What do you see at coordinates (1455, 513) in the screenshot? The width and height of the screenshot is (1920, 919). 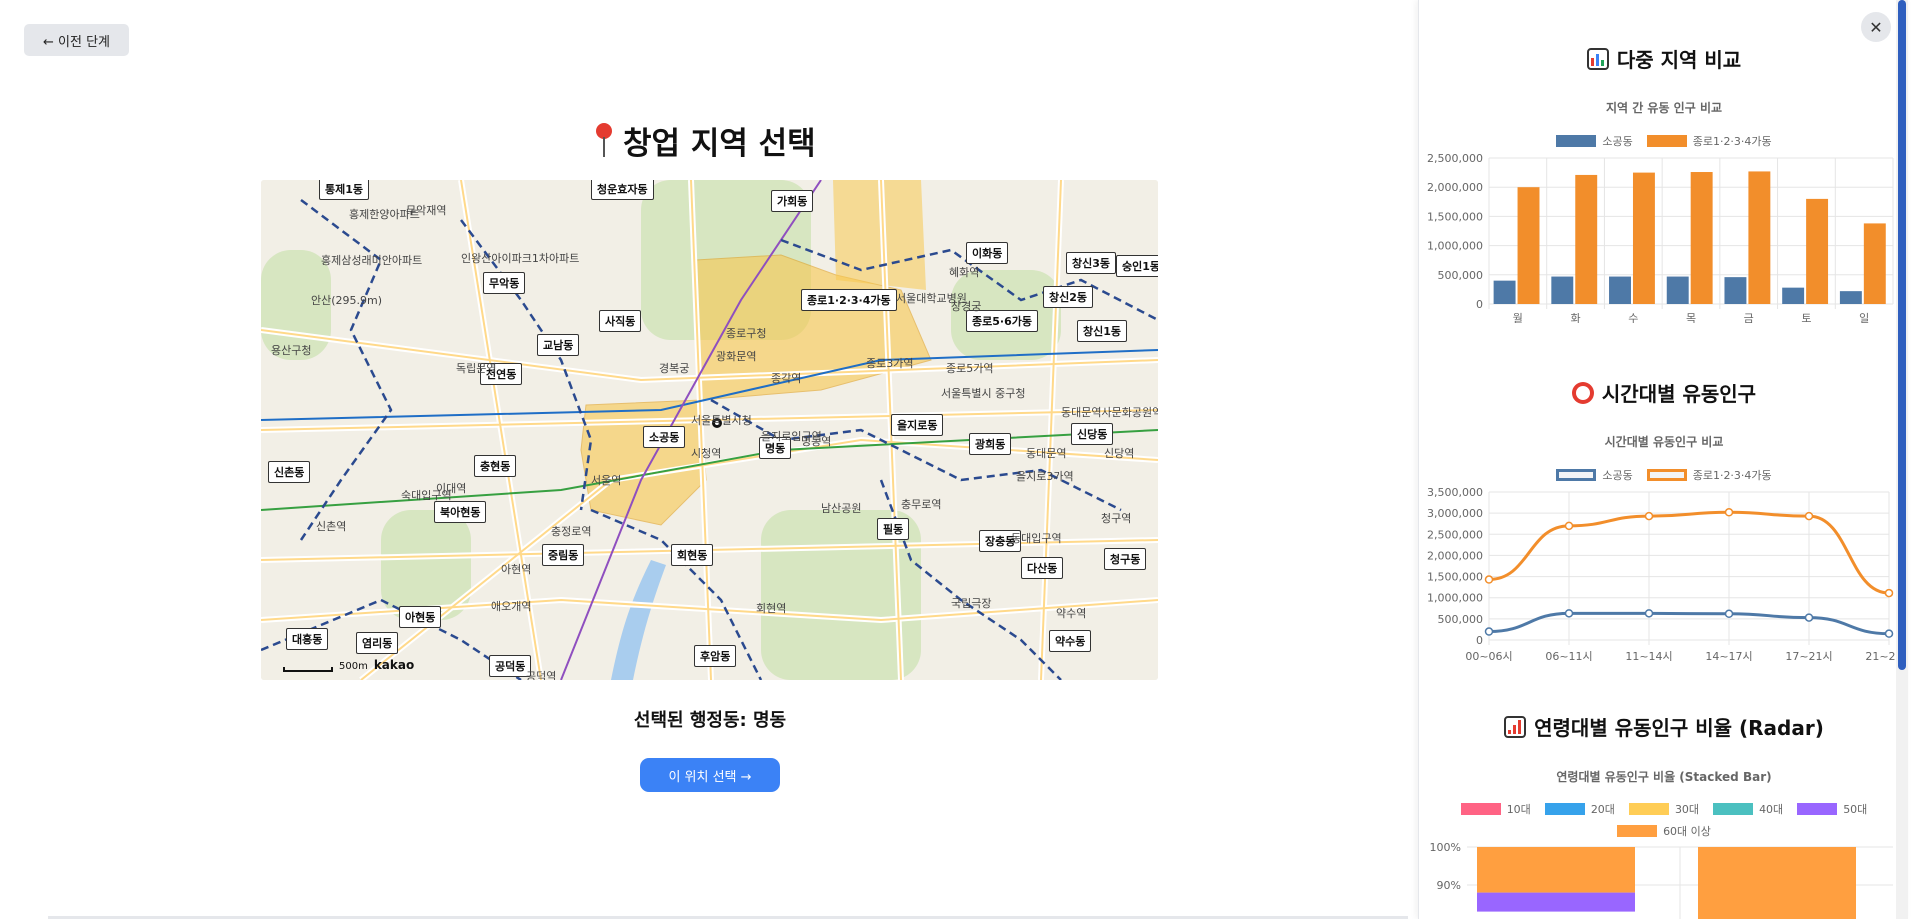 I see `y-tick-label: 3,000,000` at bounding box center [1455, 513].